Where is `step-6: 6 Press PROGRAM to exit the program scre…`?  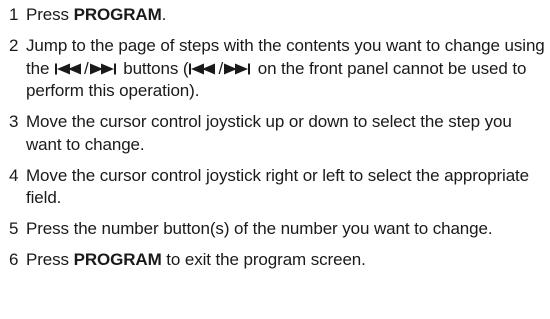 step-6: 6 Press PROGRAM to exit the program scre… is located at coordinates (279, 260).